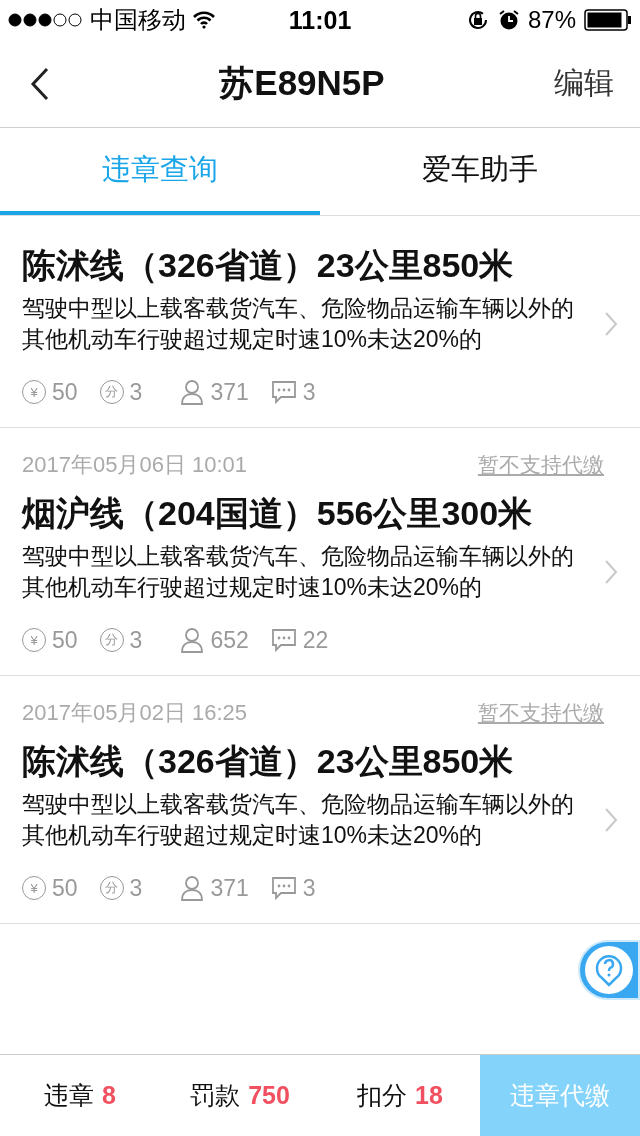 Image resolution: width=640 pixels, height=1136 pixels. I want to click on signal-icon, so click(46, 20).